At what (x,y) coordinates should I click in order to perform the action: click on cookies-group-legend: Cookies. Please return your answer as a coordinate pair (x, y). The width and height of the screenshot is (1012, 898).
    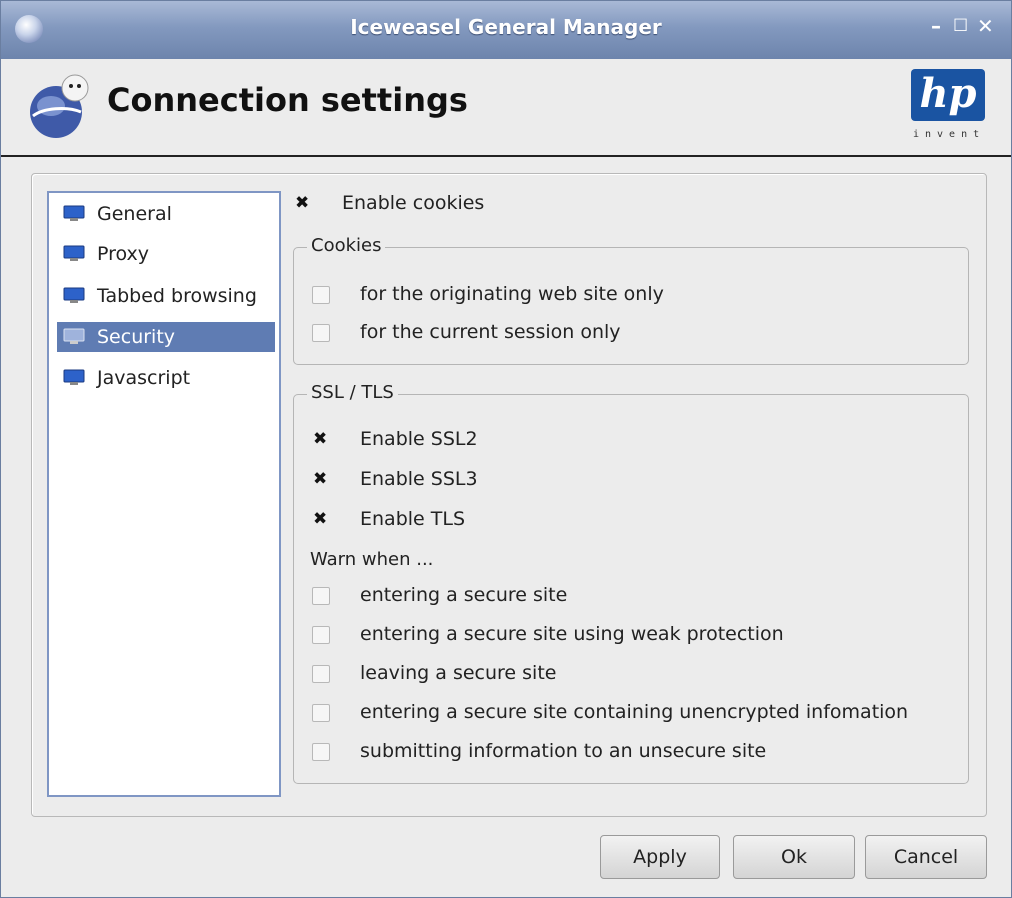
    Looking at the image, I should click on (346, 245).